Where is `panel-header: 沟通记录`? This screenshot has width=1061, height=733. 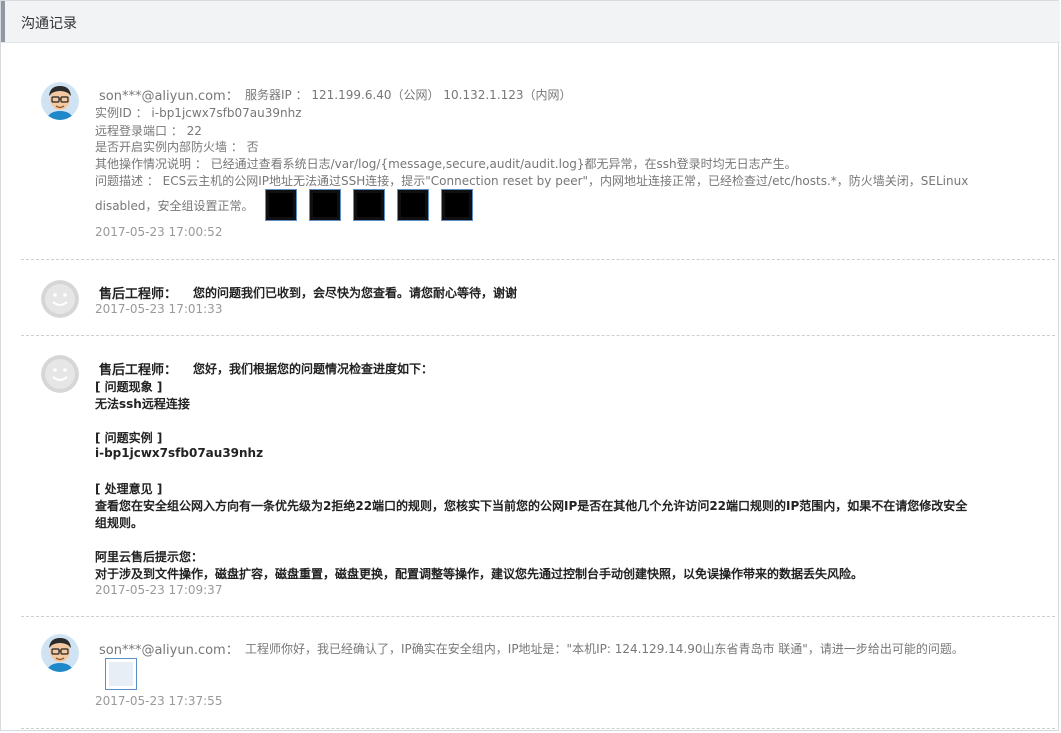 panel-header: 沟通记录 is located at coordinates (530, 22).